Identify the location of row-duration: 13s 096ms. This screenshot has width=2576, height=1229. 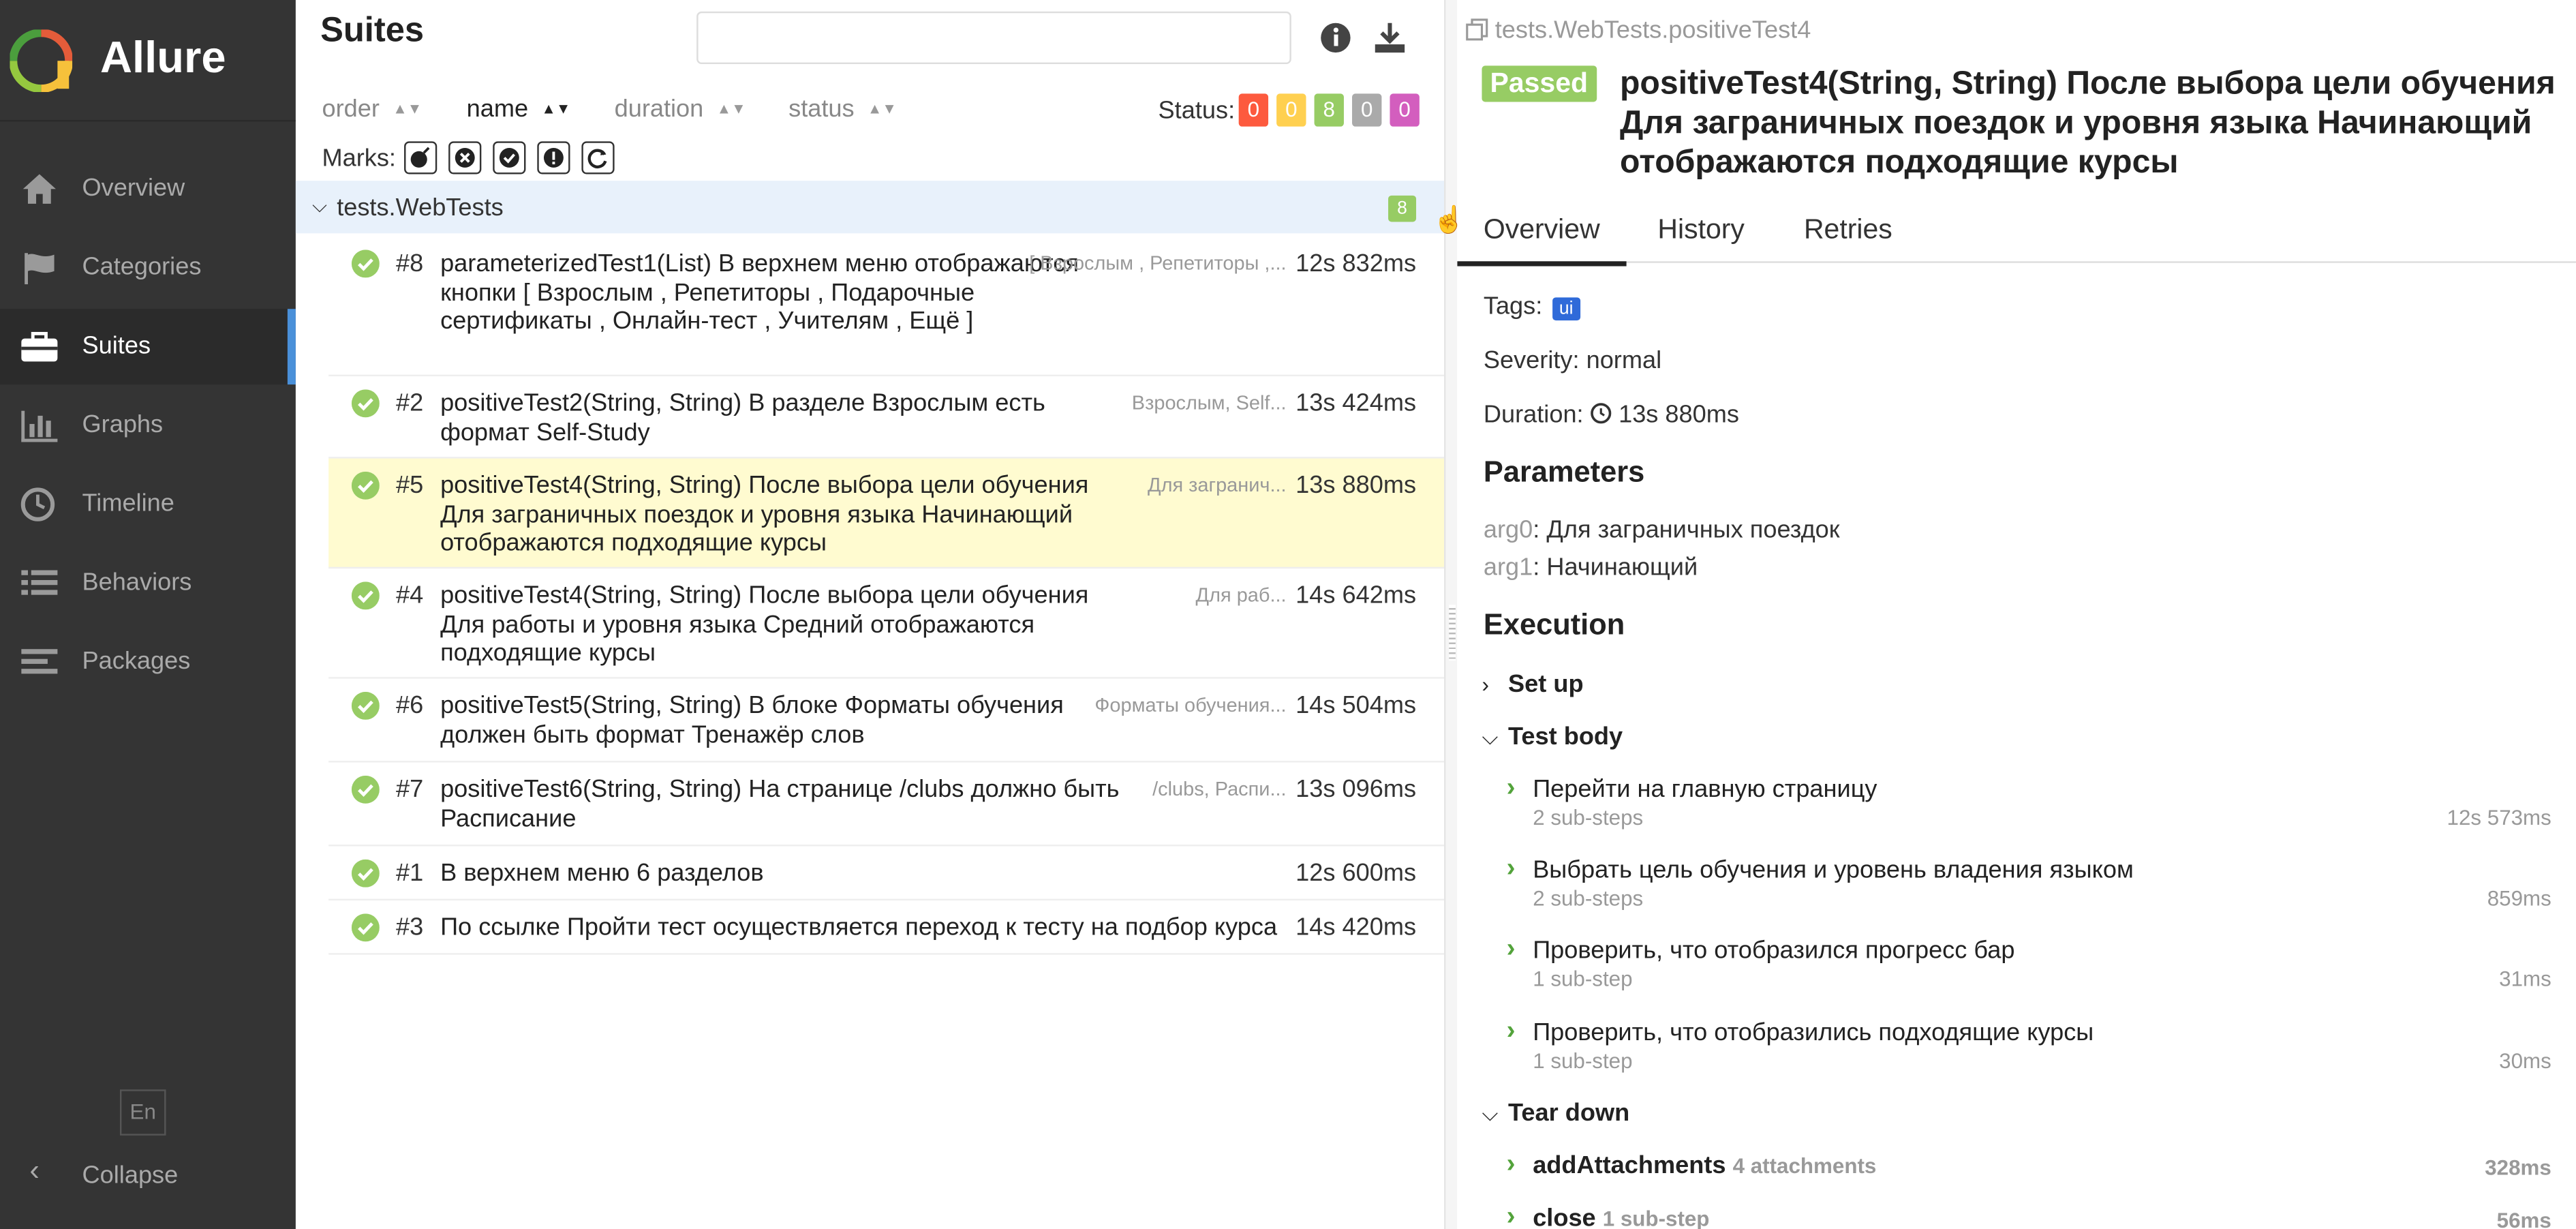
(1356, 789).